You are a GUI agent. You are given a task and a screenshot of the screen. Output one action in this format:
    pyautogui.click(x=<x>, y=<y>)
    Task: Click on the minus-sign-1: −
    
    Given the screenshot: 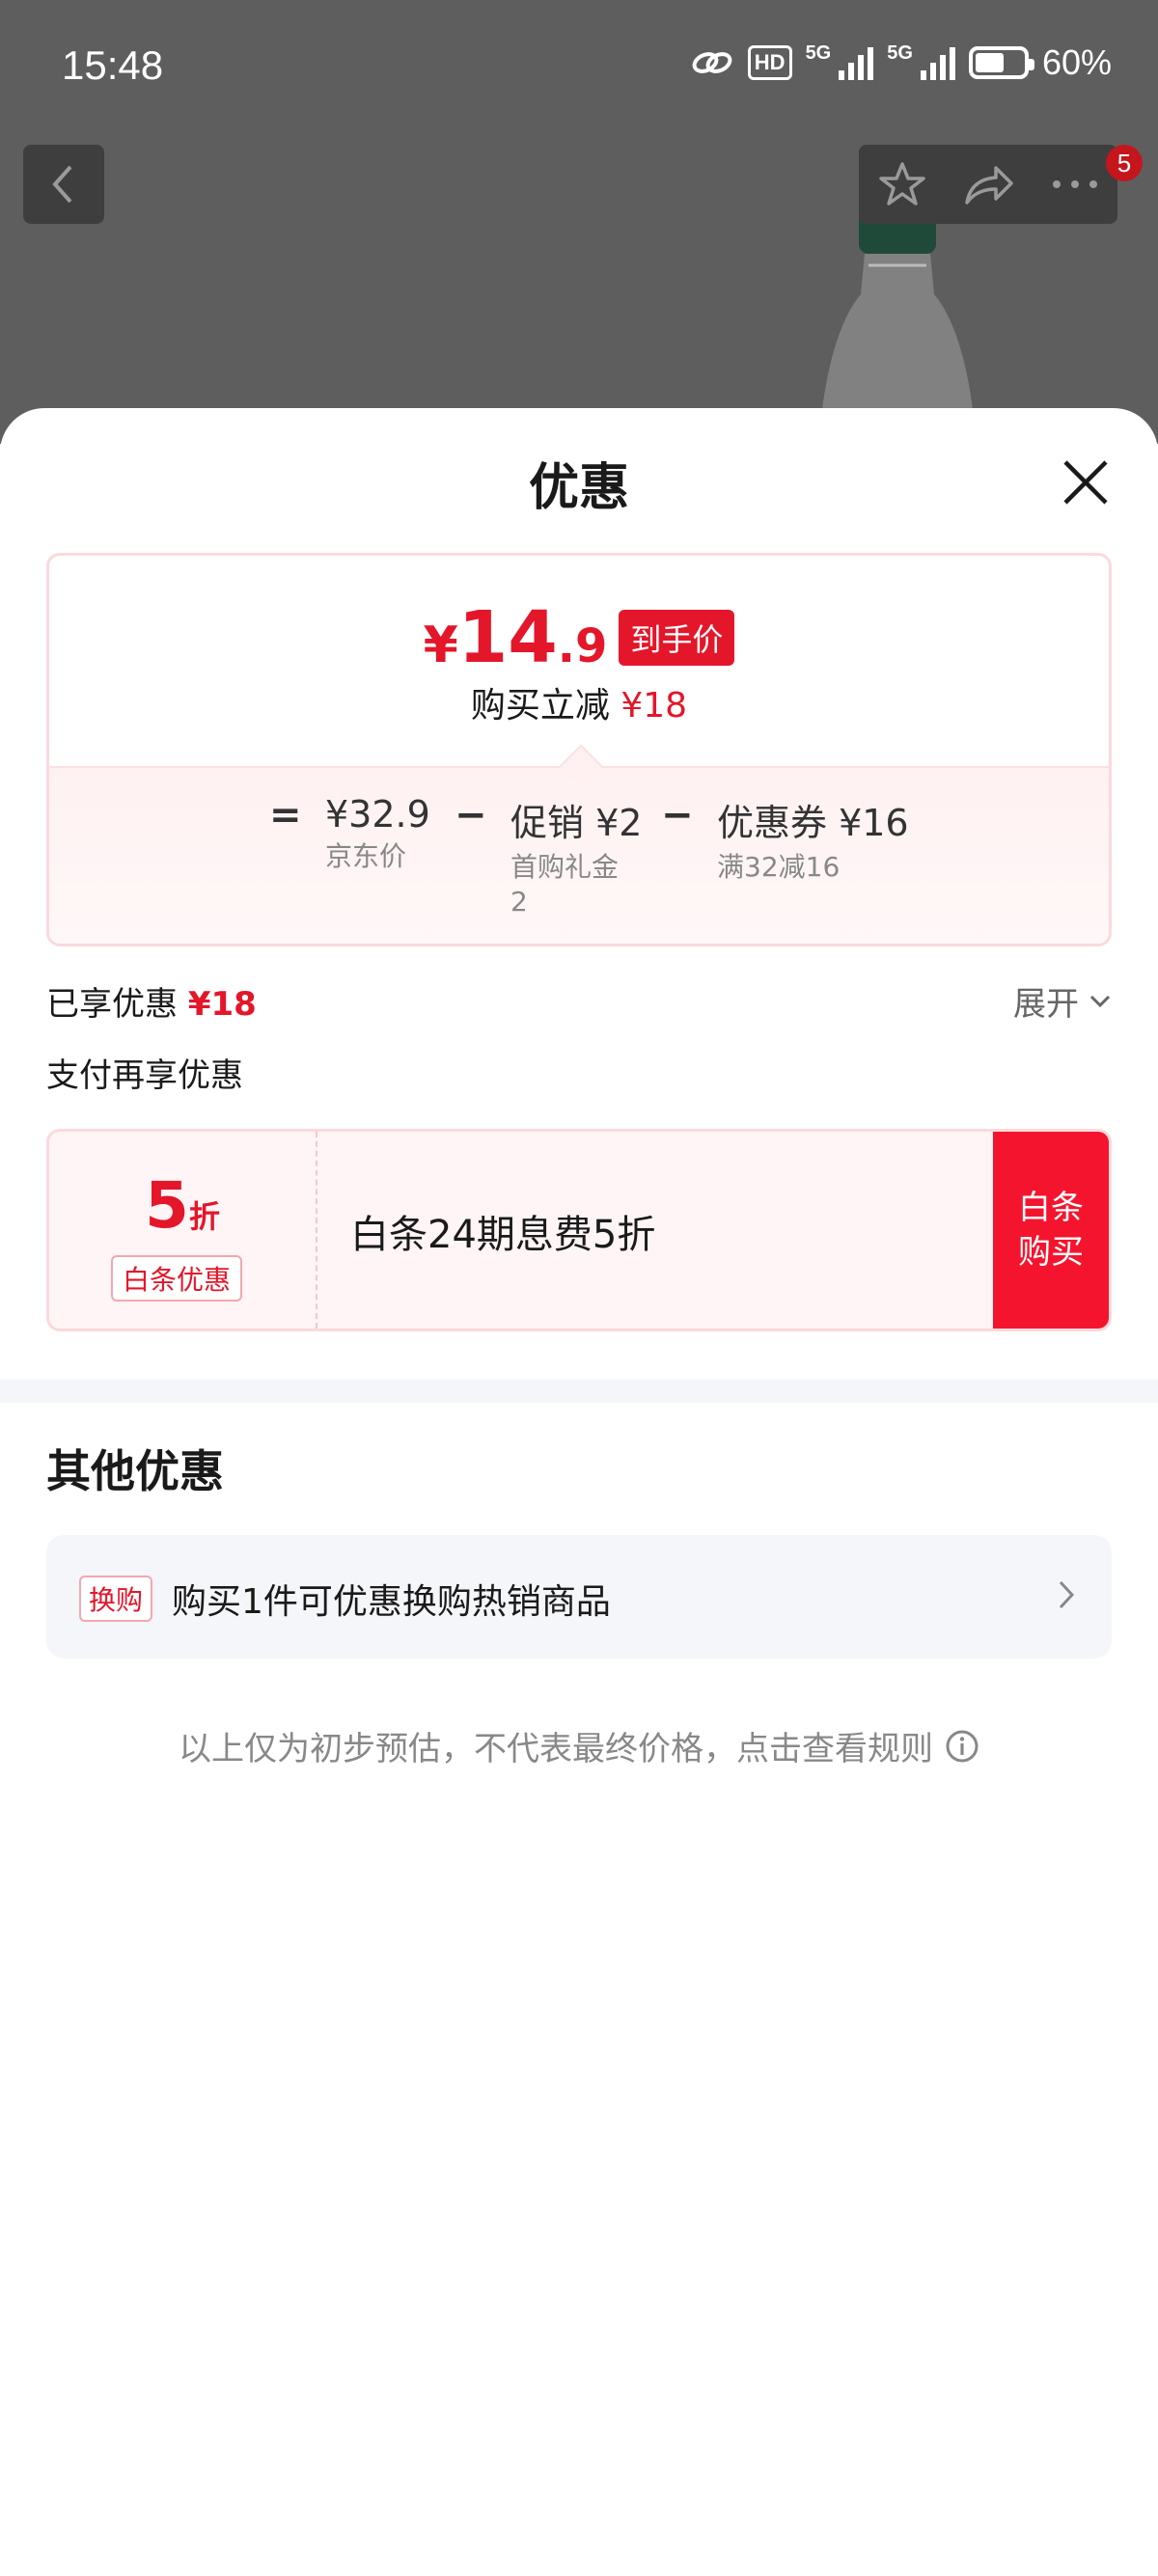 What is the action you would take?
    pyautogui.click(x=471, y=815)
    